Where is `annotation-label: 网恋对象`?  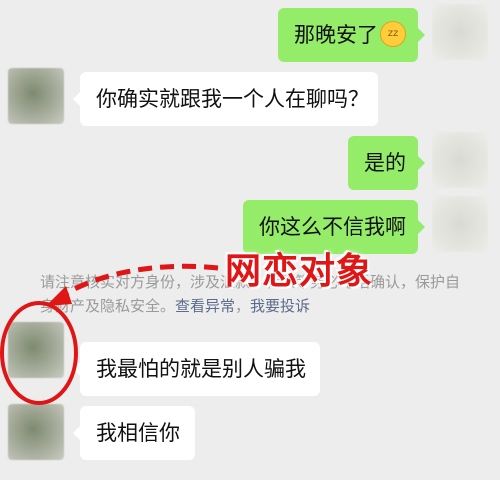
annotation-label: 网恋对象 is located at coordinates (299, 271).